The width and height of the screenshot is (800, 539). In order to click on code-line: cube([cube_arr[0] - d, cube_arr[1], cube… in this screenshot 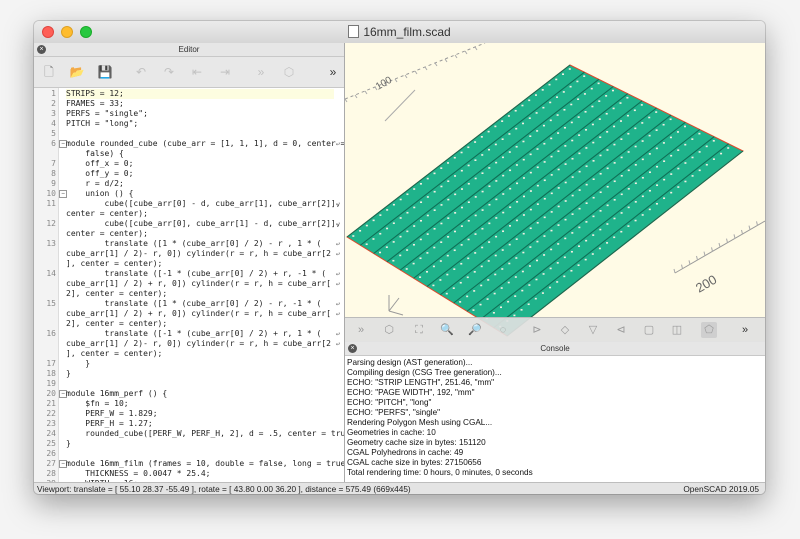, I will do `click(203, 203)`.